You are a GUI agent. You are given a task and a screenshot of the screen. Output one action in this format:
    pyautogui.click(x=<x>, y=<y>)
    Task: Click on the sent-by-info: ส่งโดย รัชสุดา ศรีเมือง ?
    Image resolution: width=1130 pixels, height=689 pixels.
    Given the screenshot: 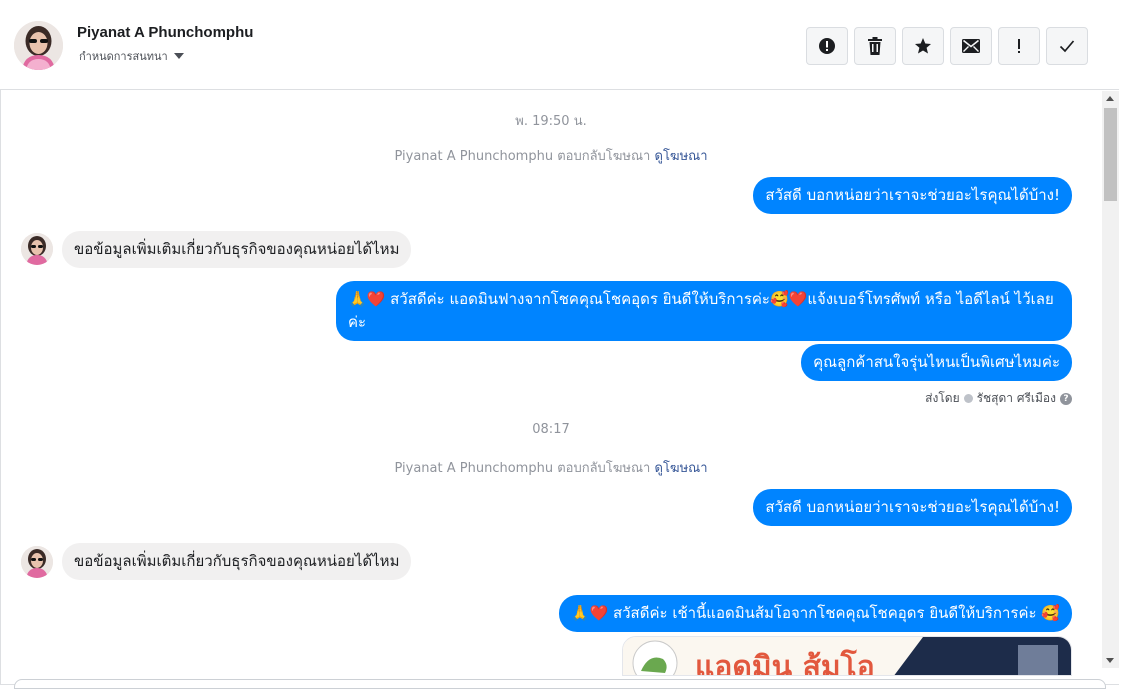 What is the action you would take?
    pyautogui.click(x=998, y=398)
    